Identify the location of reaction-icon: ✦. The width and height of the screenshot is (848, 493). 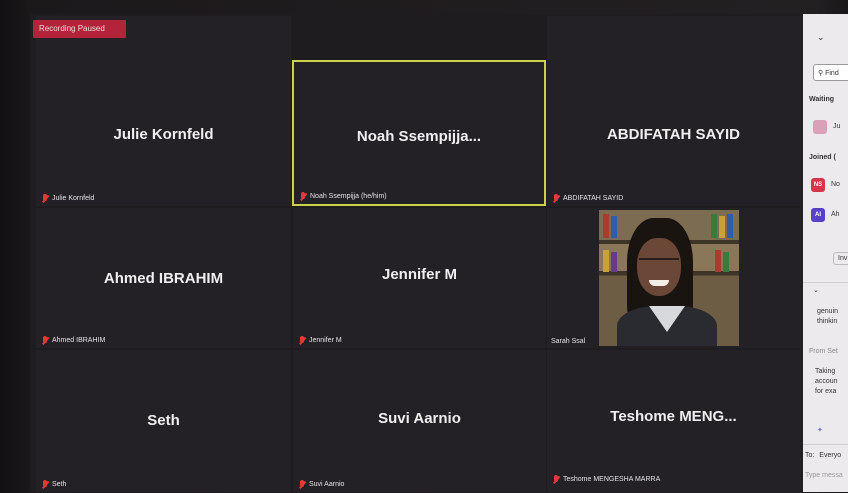
(820, 430).